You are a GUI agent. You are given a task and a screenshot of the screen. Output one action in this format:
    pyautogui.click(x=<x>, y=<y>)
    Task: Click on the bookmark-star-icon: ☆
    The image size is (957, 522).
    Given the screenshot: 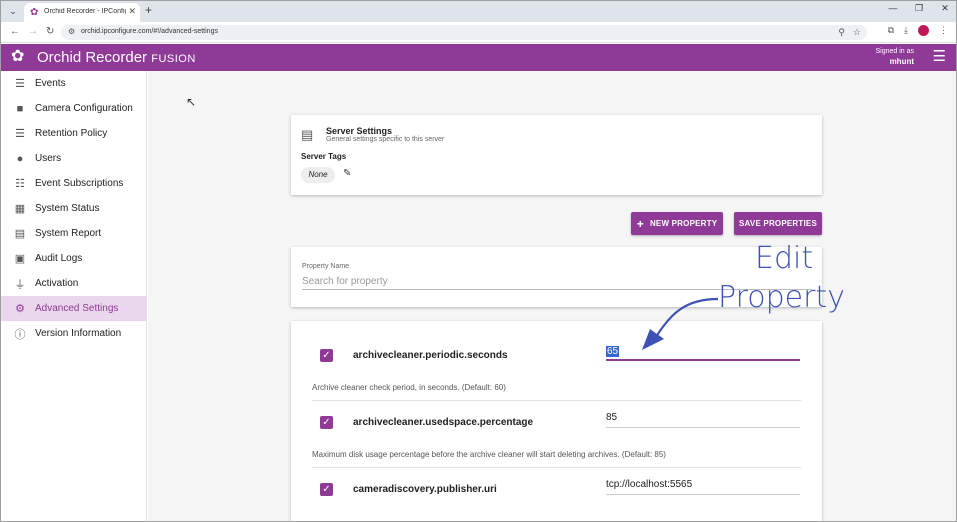 What is the action you would take?
    pyautogui.click(x=857, y=32)
    